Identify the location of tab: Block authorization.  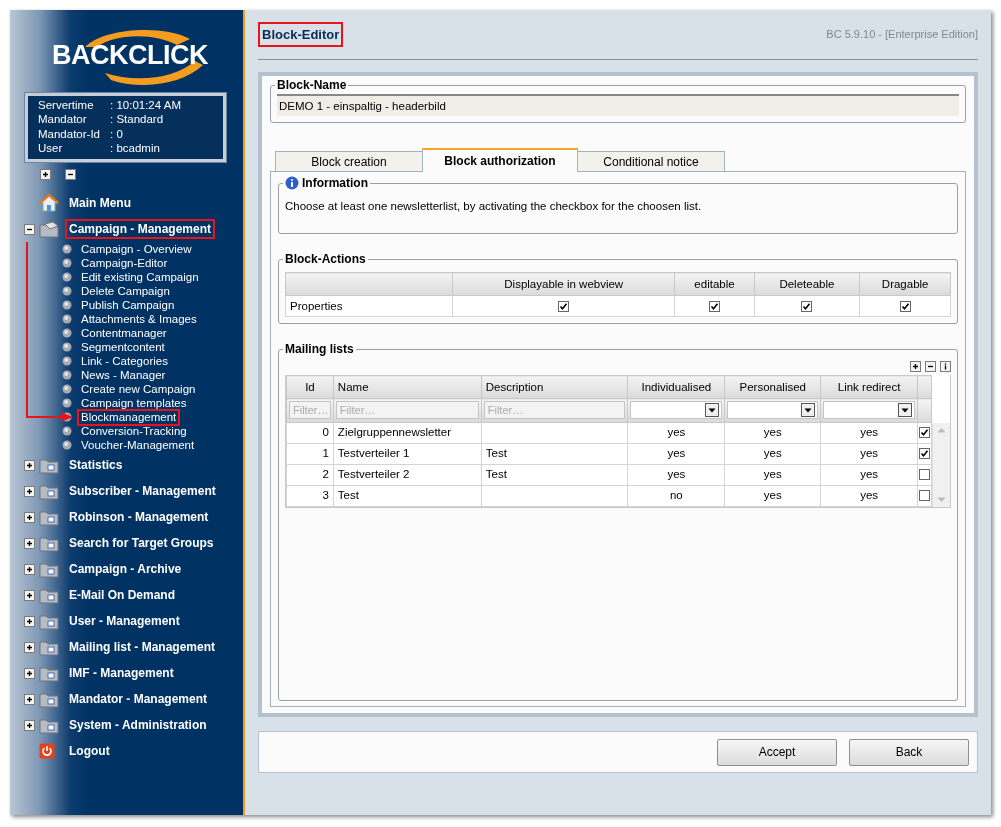
(500, 160).